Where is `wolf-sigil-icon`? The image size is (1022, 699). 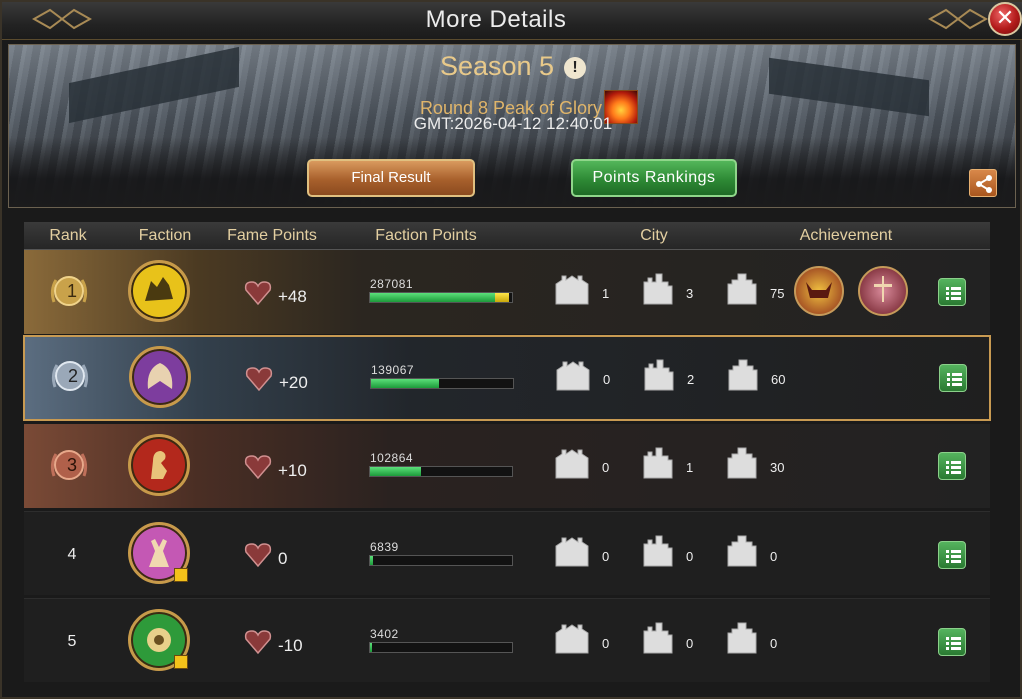
wolf-sigil-icon is located at coordinates (159, 289).